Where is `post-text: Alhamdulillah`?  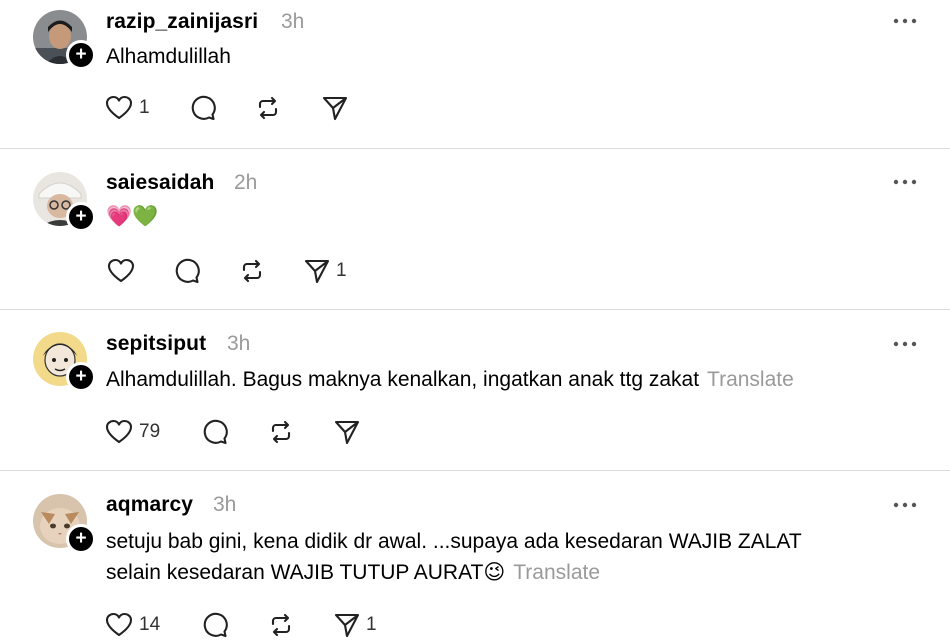
post-text: Alhamdulillah is located at coordinates (168, 56).